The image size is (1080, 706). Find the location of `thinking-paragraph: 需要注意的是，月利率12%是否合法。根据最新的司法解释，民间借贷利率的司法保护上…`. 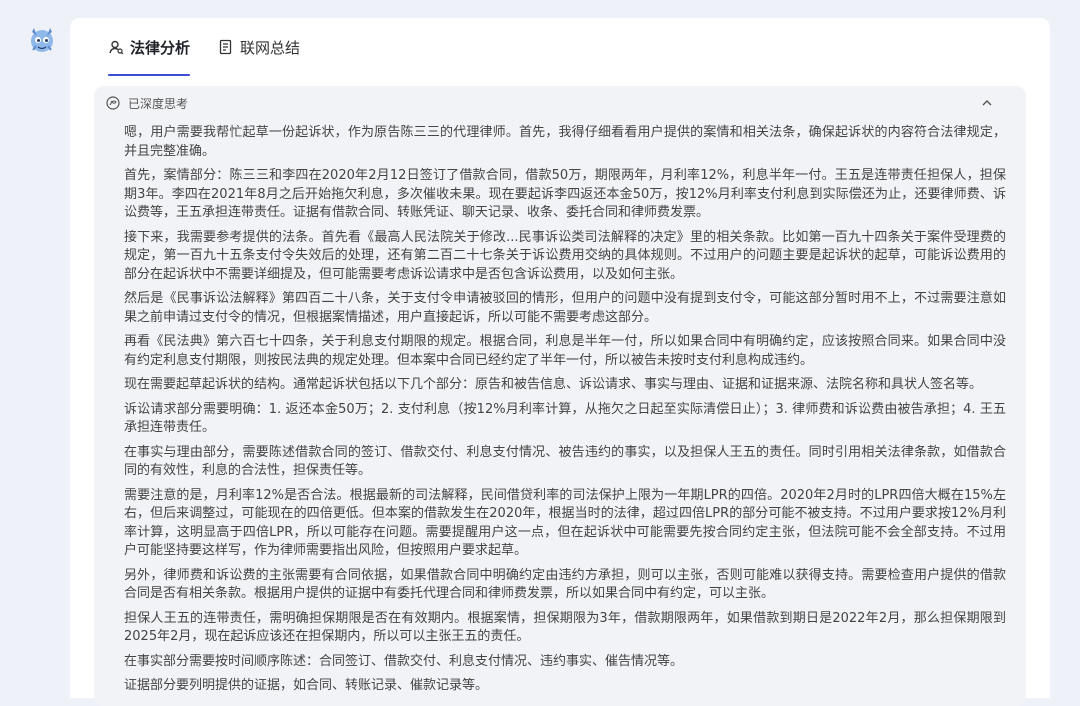

thinking-paragraph: 需要注意的是，月利率12%是否合法。根据最新的司法解释，民间借贷利率的司法保护上… is located at coordinates (565, 523).